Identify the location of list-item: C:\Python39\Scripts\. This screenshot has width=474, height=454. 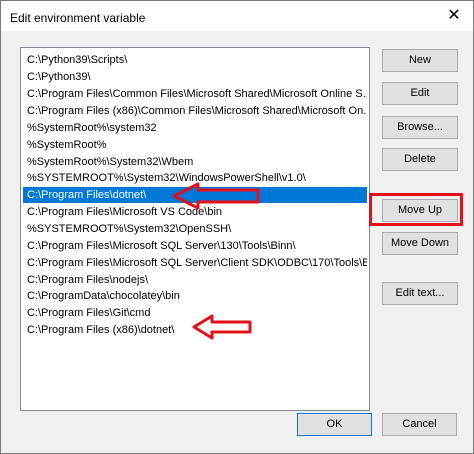
(195, 60).